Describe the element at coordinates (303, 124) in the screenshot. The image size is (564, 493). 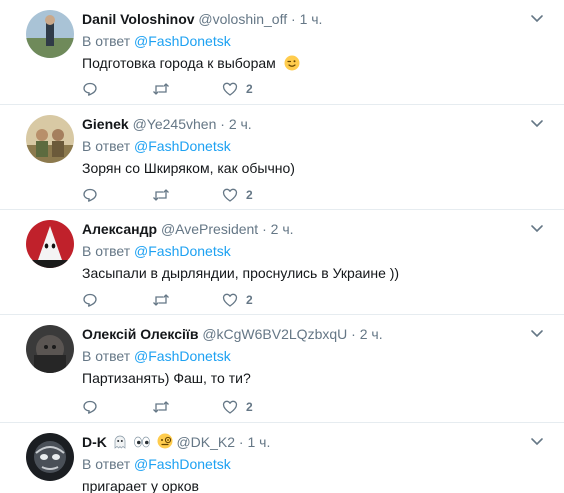
I see `tweet-header: Gienek @Ye245vhen · 2 ч.` at that location.